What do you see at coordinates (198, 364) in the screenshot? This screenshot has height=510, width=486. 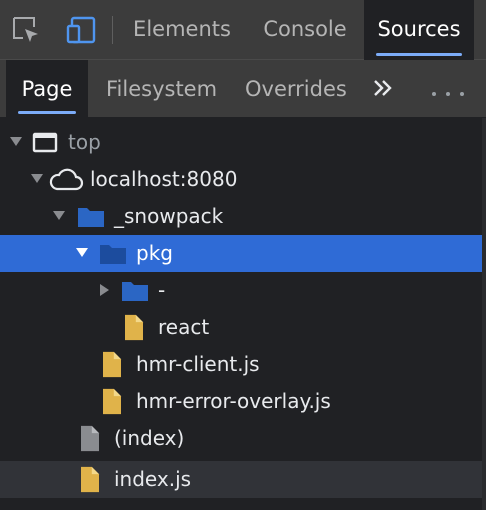 I see `tree-item-label: hmr-client.js` at bounding box center [198, 364].